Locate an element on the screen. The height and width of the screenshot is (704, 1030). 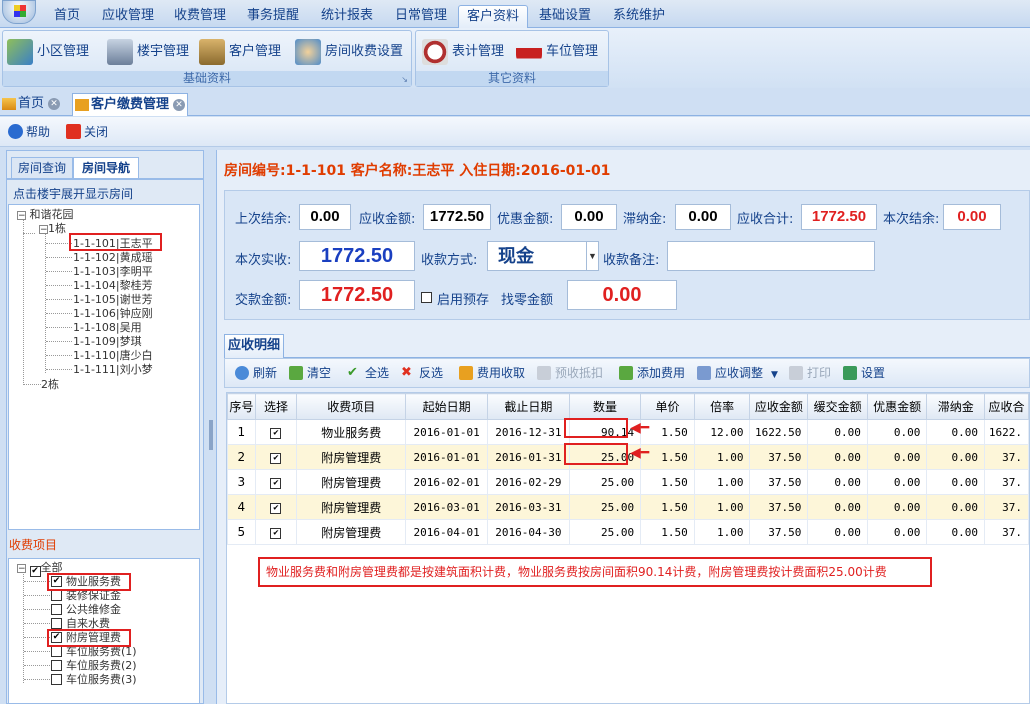
select-all-button: ✔ 全选 is located at coordinates (368, 373).